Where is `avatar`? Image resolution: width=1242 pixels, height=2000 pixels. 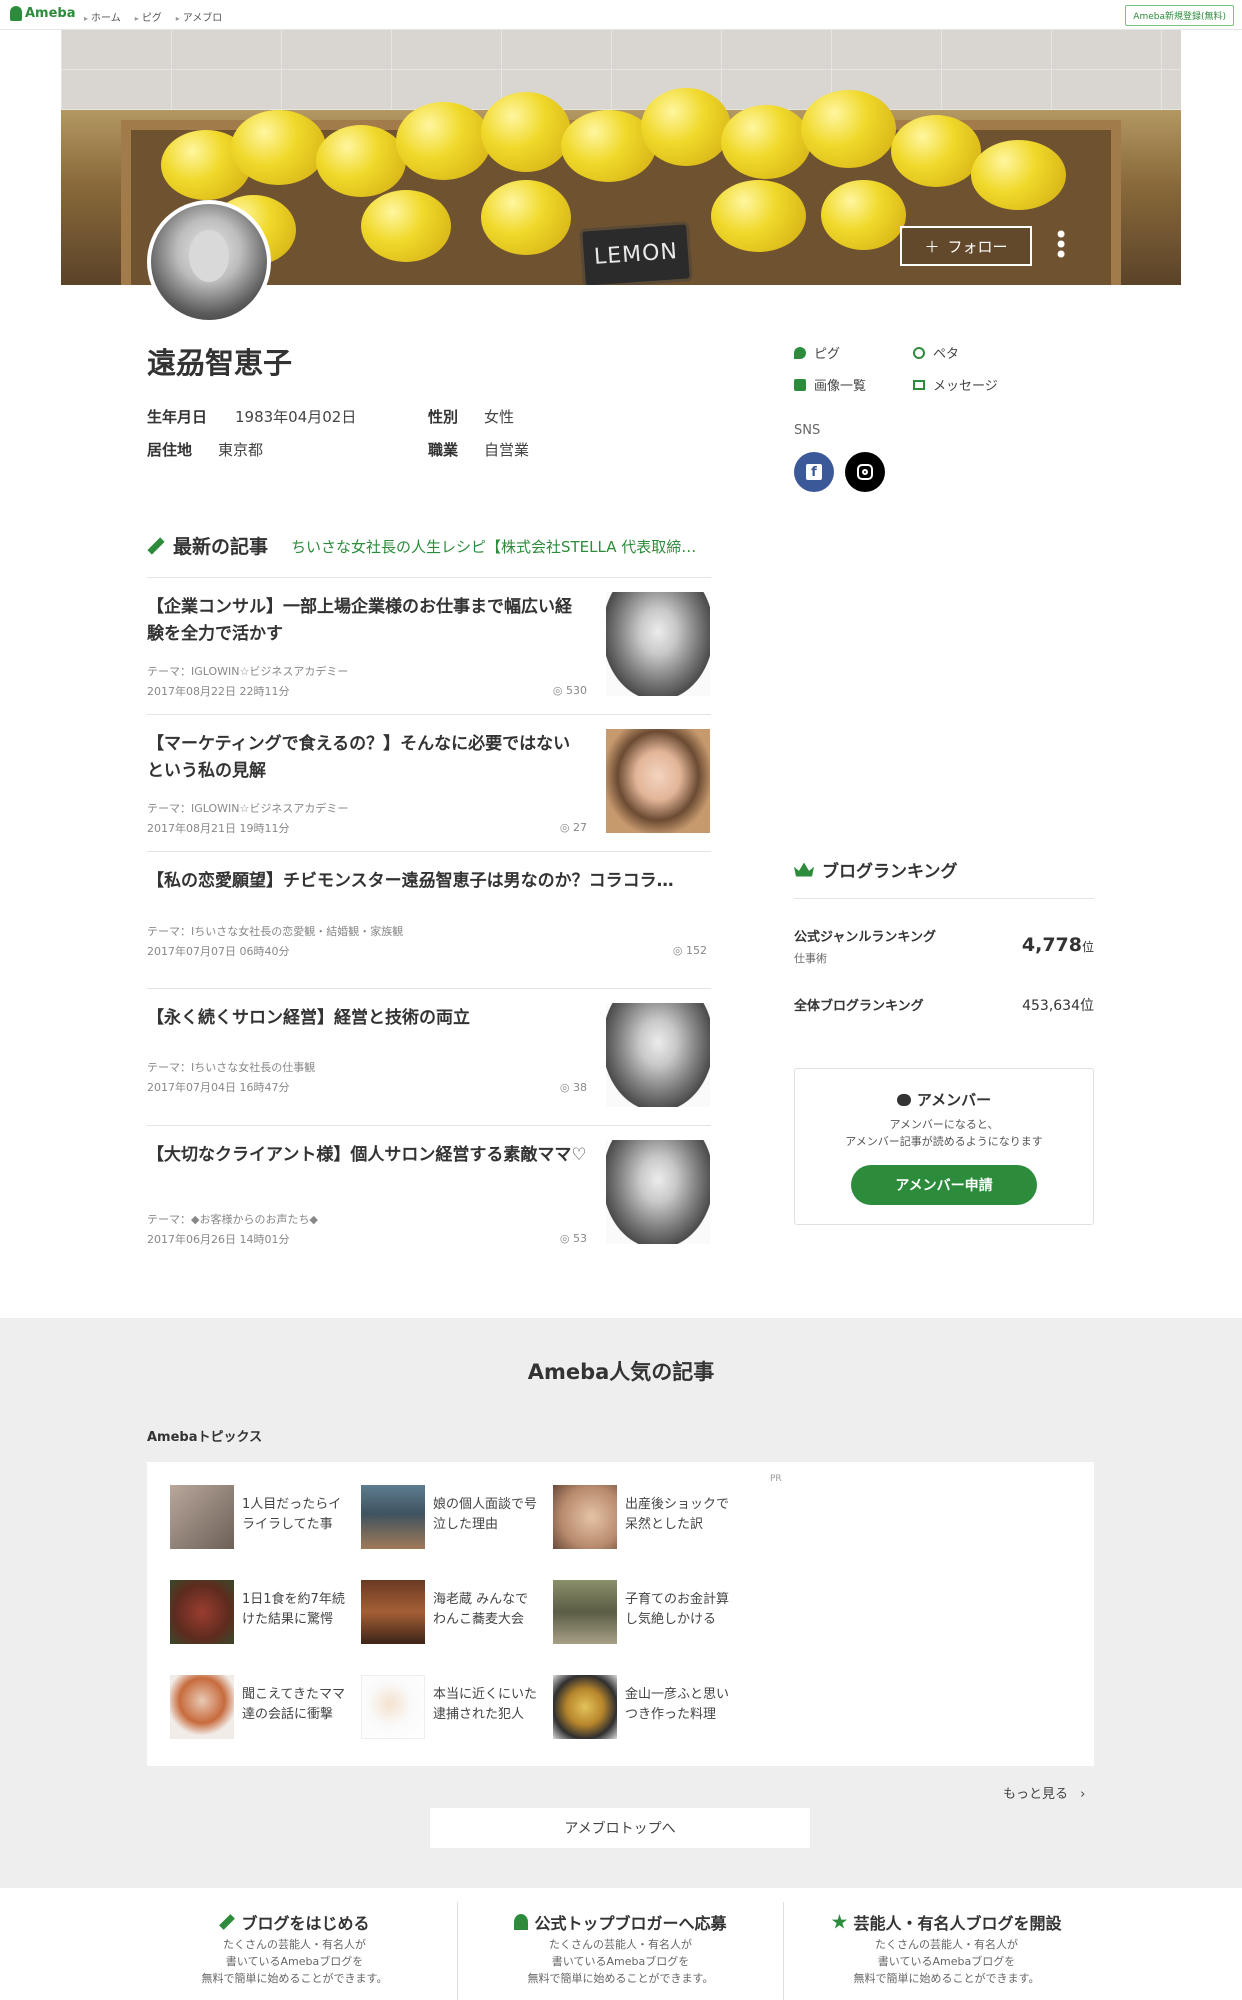
avatar is located at coordinates (209, 262).